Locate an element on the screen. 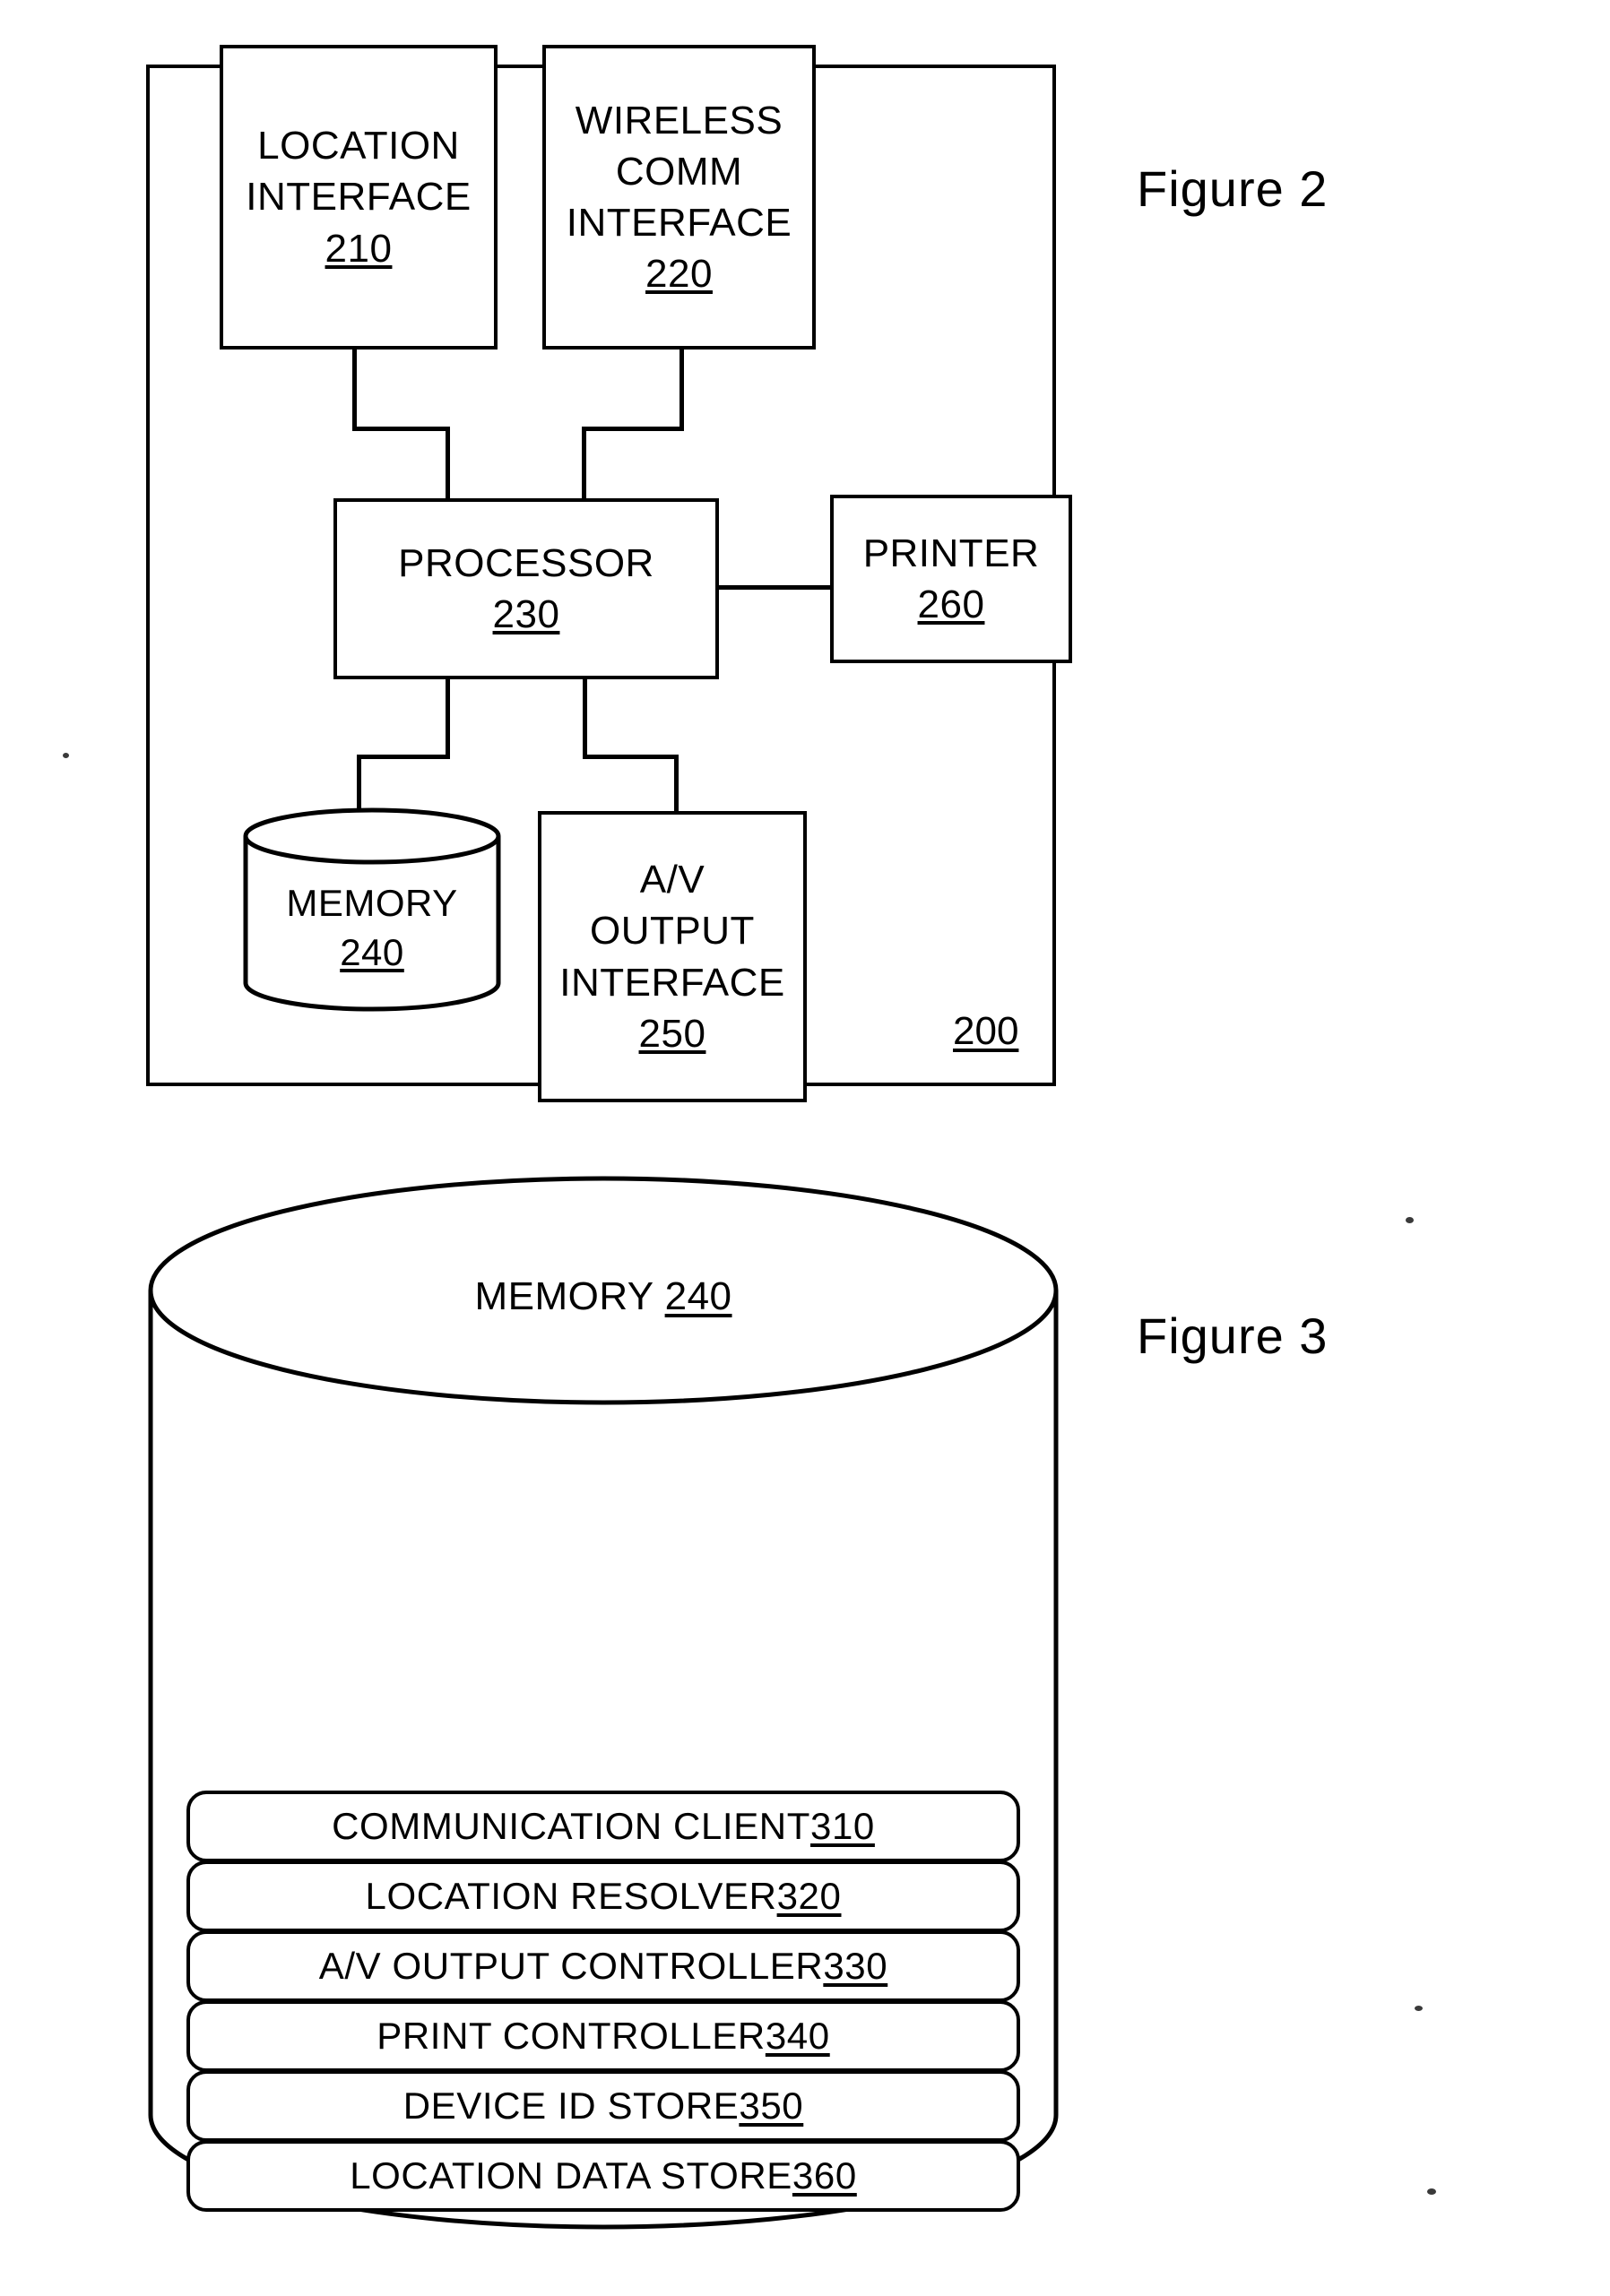 This screenshot has width=1610, height=2296. connector-processor-to-av-v1 is located at coordinates (585, 717).